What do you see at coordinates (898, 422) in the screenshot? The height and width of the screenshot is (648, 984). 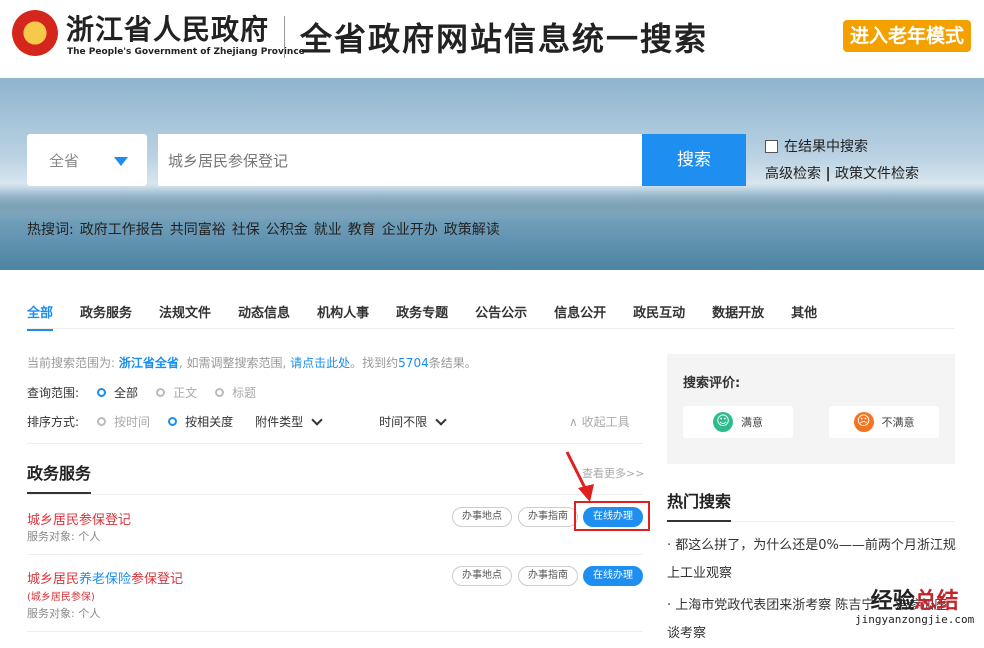 I see `unsatisfied-label: 不满意` at bounding box center [898, 422].